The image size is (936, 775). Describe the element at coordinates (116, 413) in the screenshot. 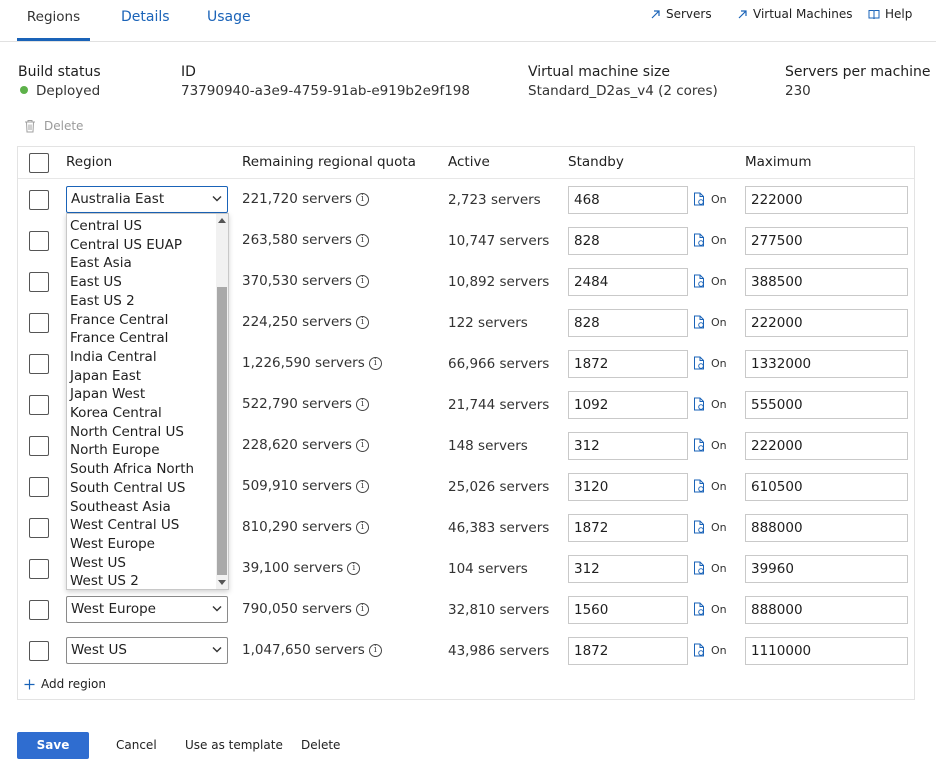

I see `region-option: Korea Central` at that location.